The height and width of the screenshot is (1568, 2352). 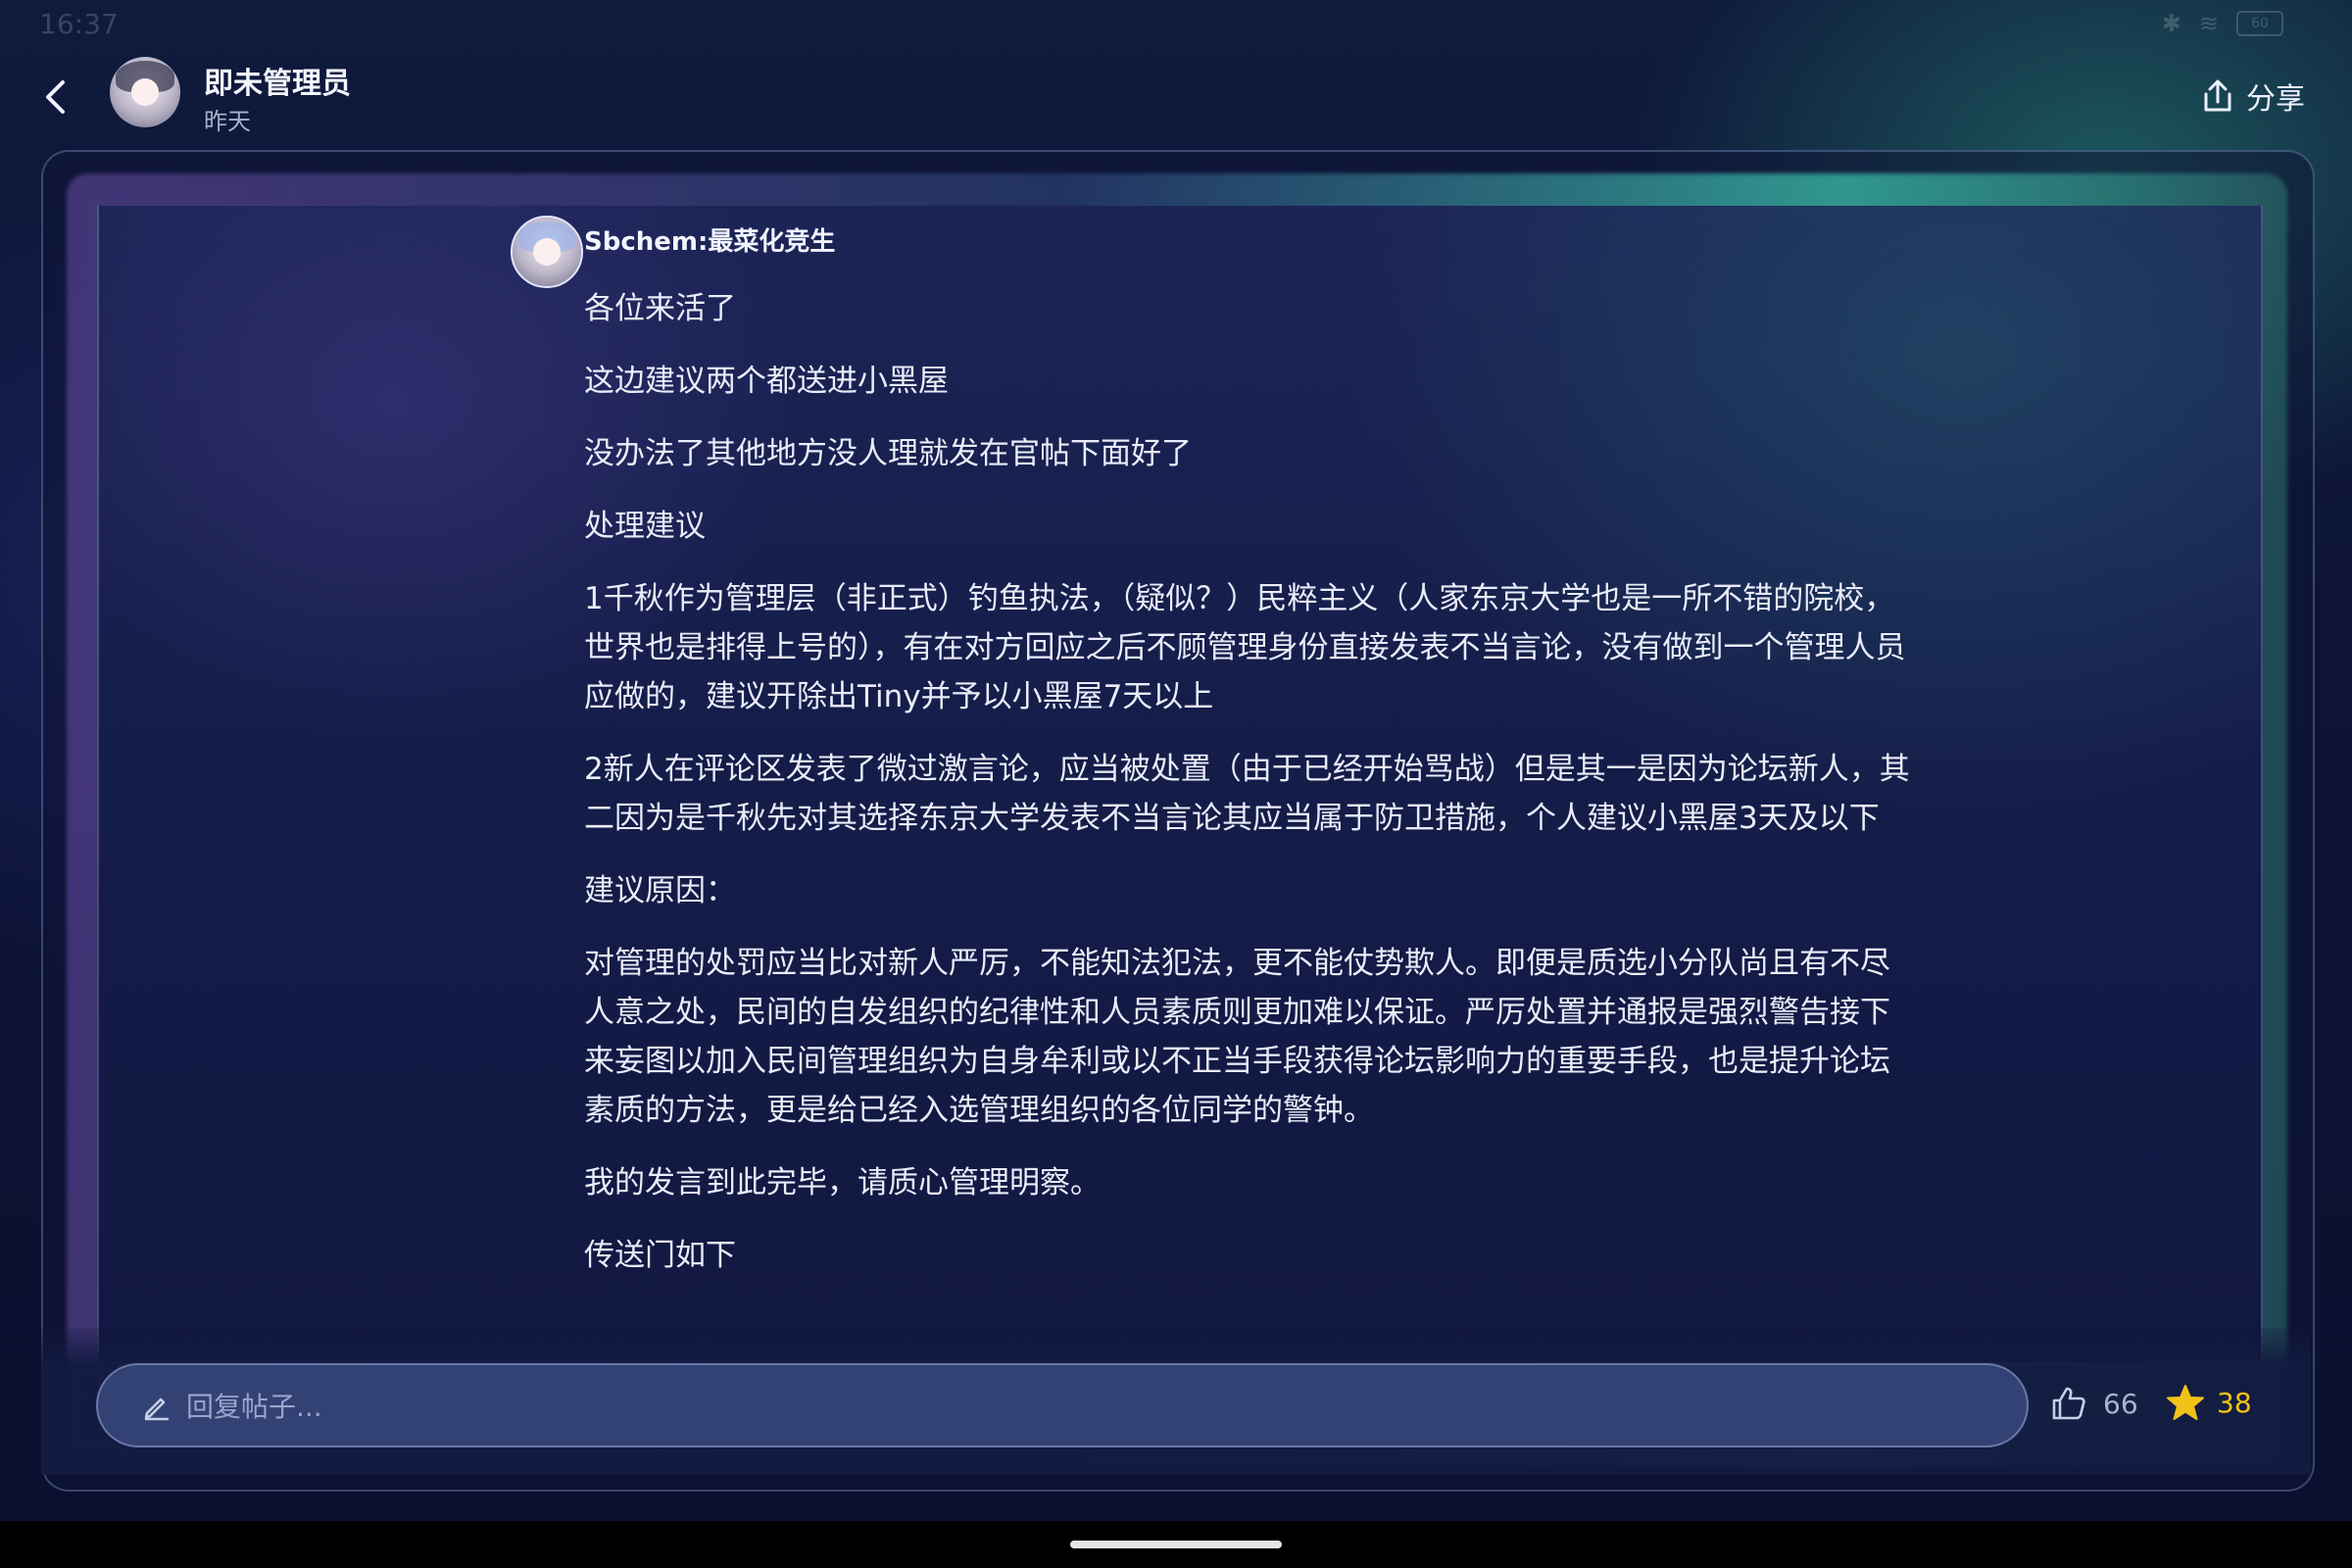 What do you see at coordinates (145, 92) in the screenshot?
I see `author-avatar` at bounding box center [145, 92].